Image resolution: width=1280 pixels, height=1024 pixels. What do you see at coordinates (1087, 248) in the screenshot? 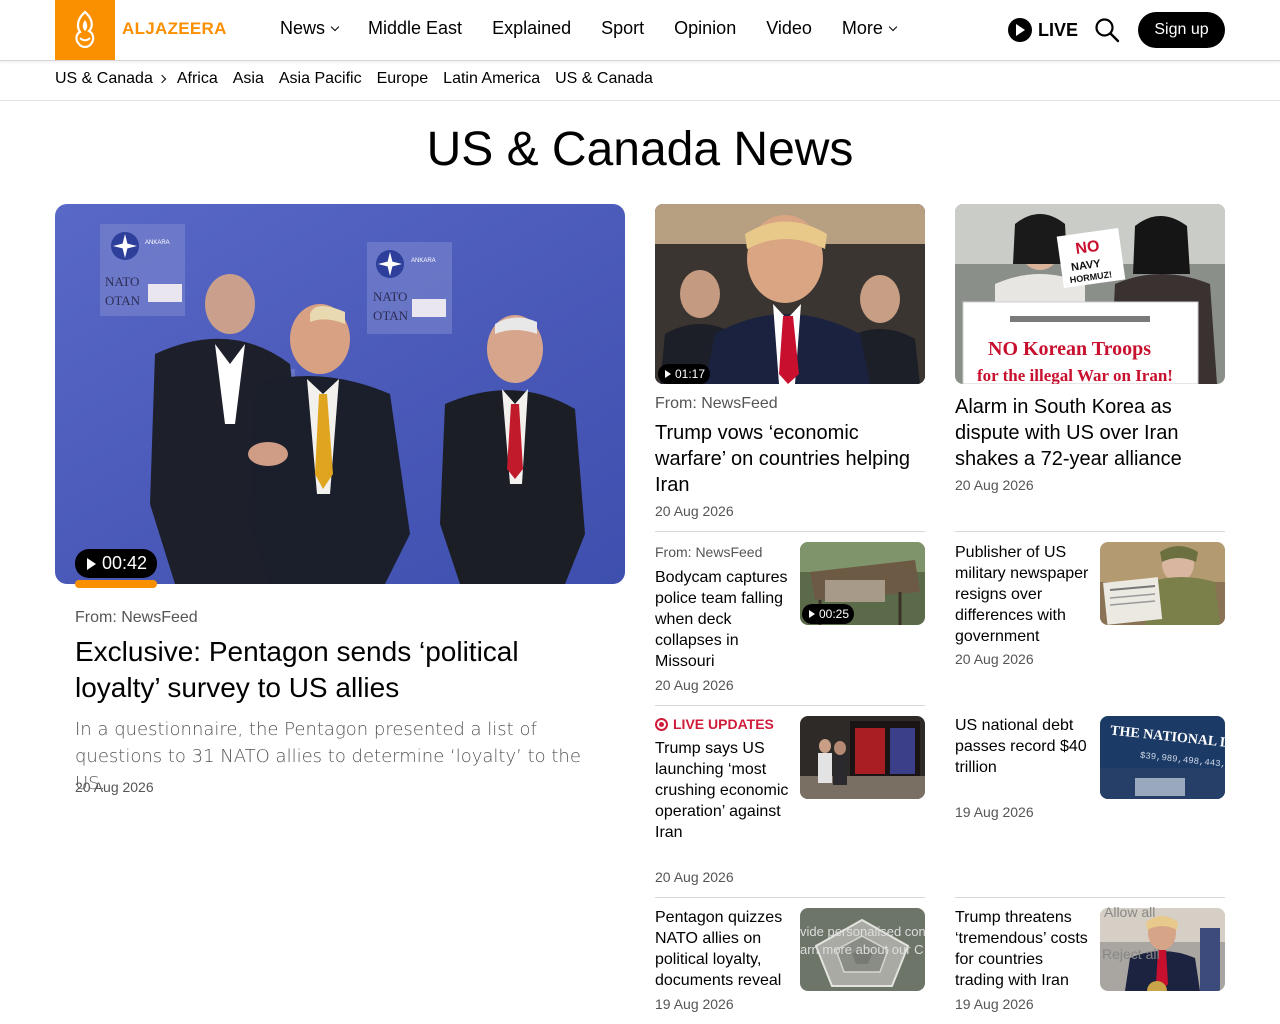
I see `sign-text: NO` at bounding box center [1087, 248].